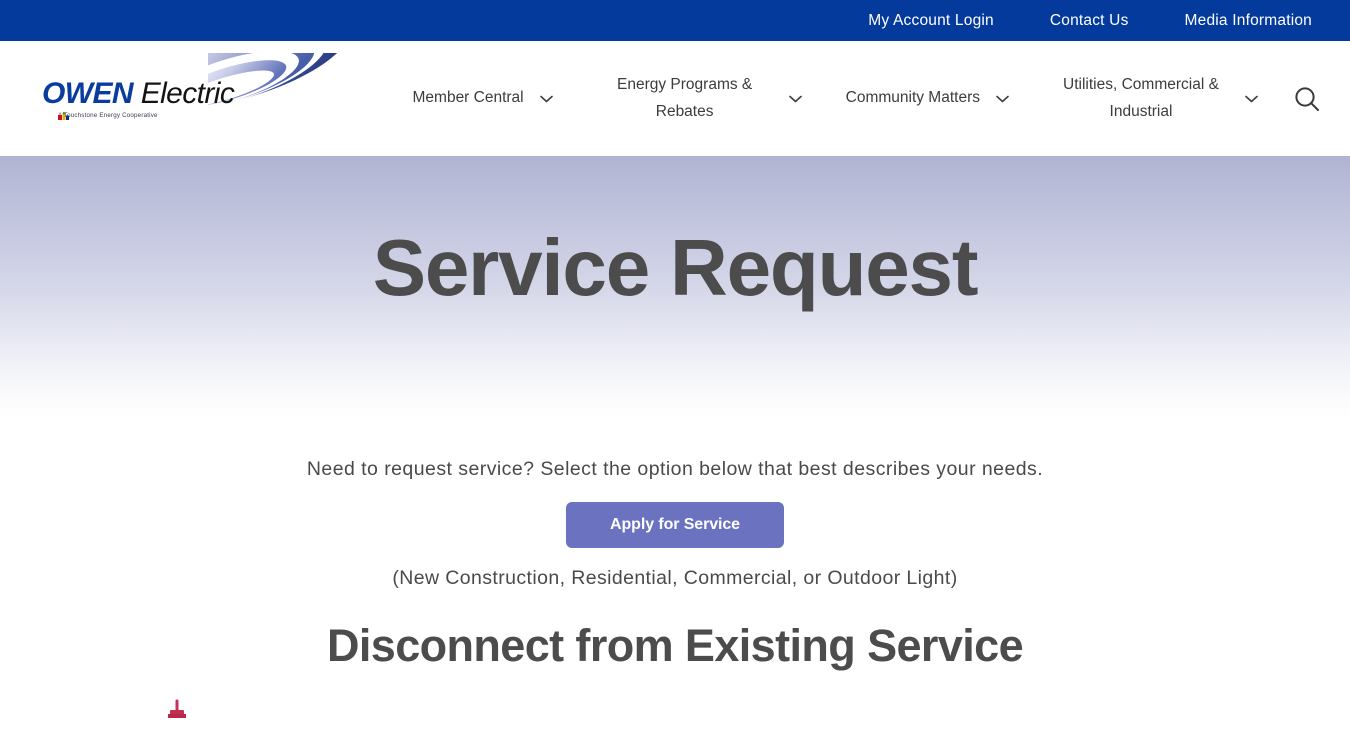 This screenshot has height=730, width=1350. I want to click on search-button, so click(1307, 99).